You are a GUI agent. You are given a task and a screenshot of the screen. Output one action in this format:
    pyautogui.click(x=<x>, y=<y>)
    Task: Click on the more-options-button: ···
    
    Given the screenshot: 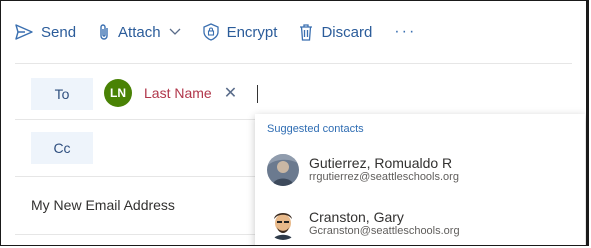 What is the action you would take?
    pyautogui.click(x=405, y=32)
    